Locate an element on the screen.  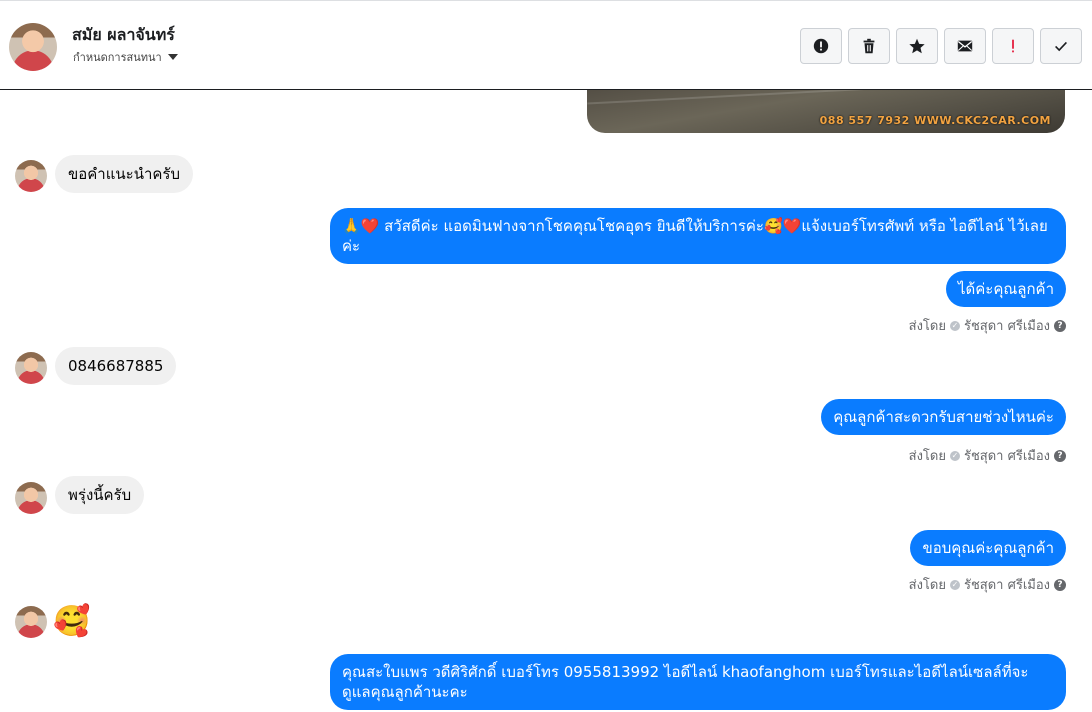
report-spam-button is located at coordinates (821, 46).